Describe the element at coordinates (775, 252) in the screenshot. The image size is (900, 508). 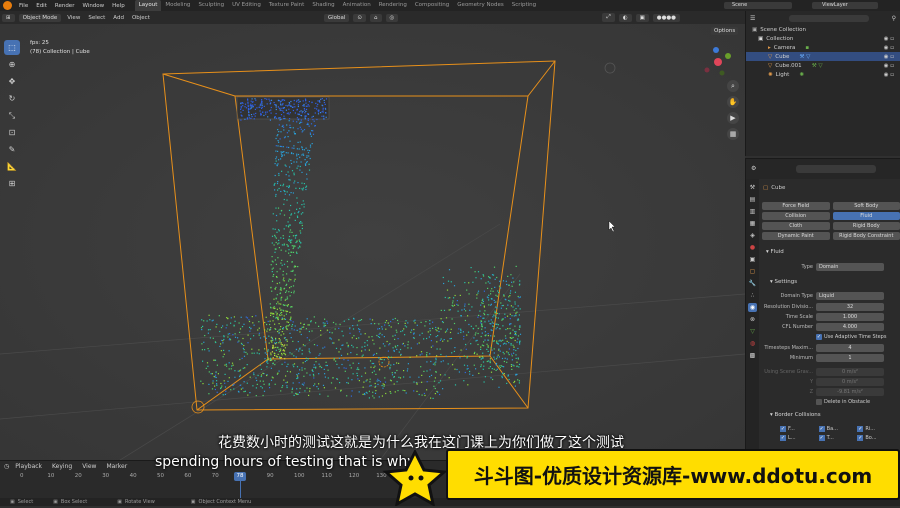
I see `fluid-section-header: ▾ Fluid` at that location.